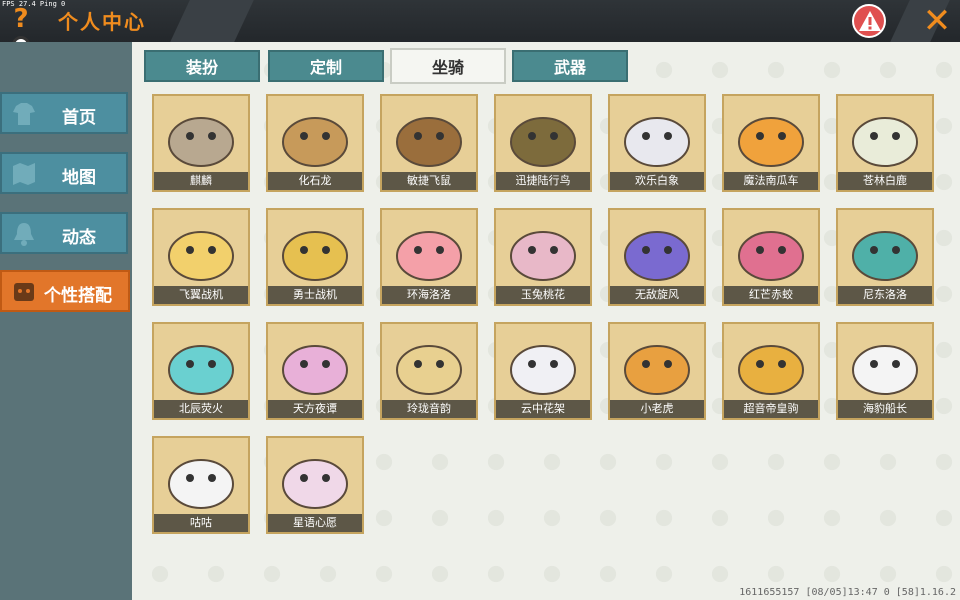  Describe the element at coordinates (315, 523) in the screenshot. I see `mount-name: 星语心愿` at that location.